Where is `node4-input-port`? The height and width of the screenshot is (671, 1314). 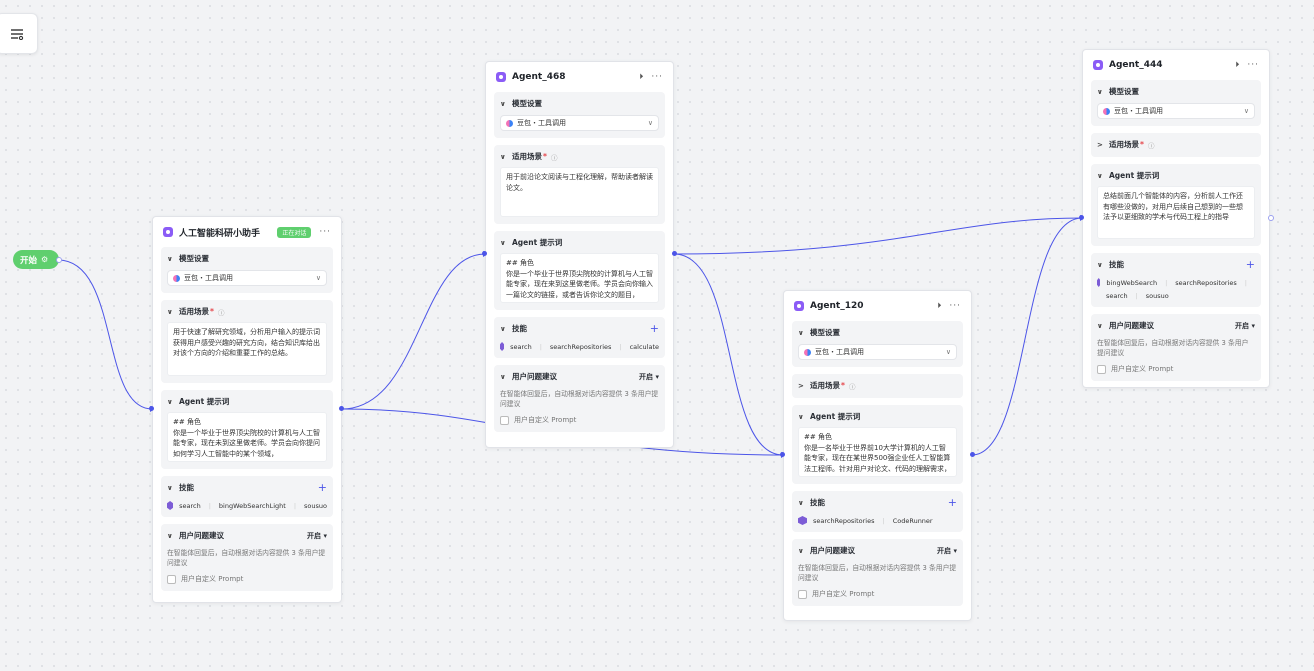
node4-input-port is located at coordinates (1081, 217).